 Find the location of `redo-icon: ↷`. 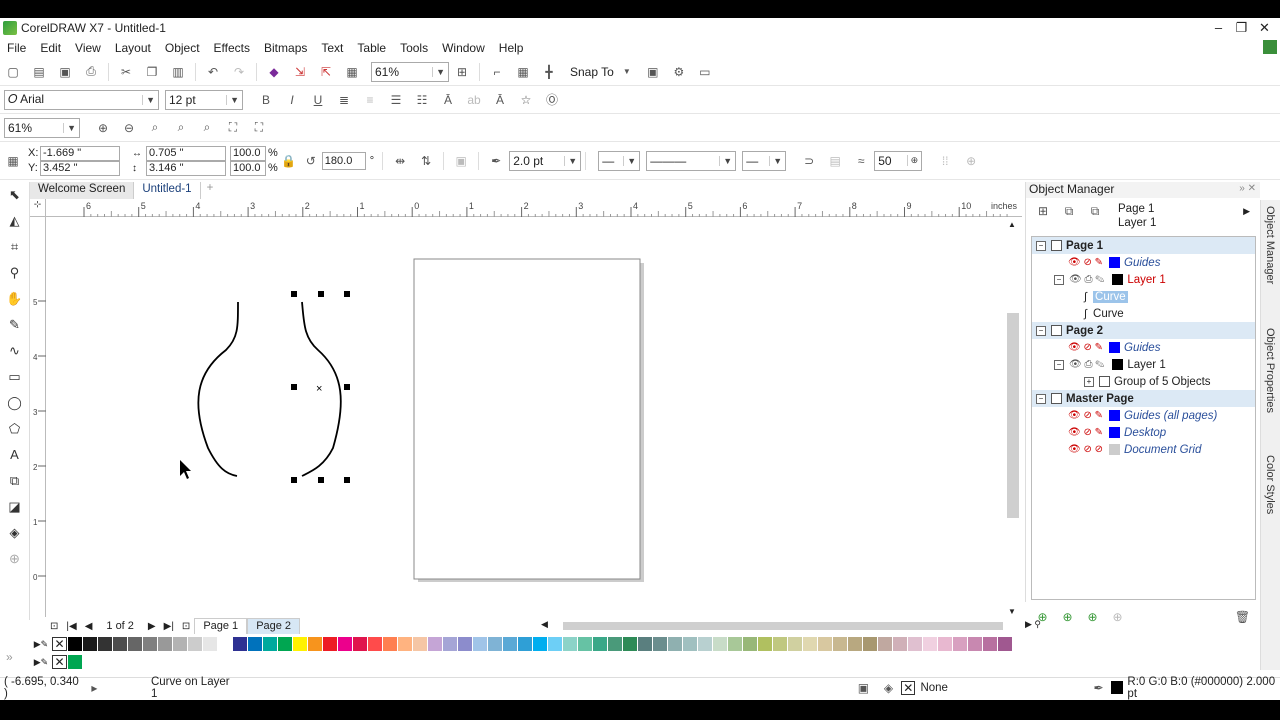

redo-icon: ↷ is located at coordinates (239, 72).